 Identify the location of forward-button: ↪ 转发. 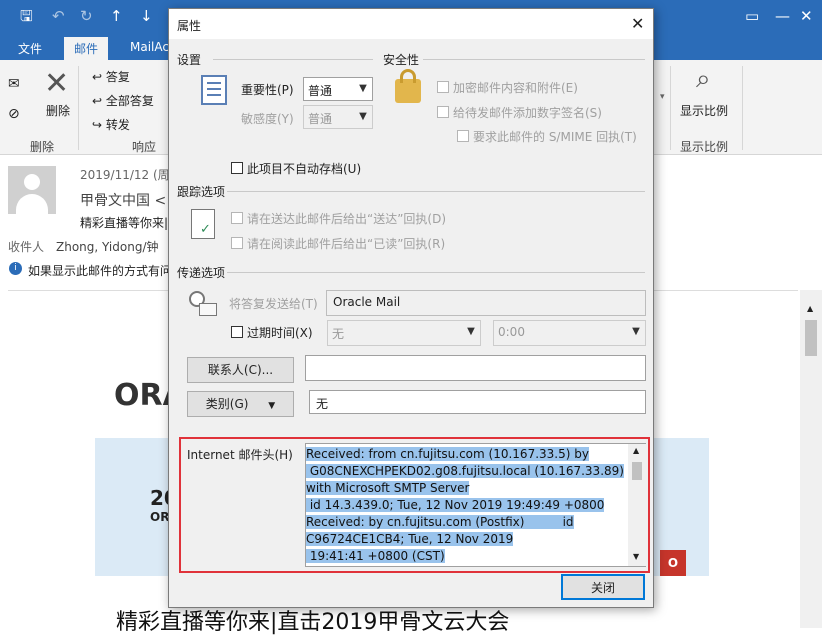
(111, 124).